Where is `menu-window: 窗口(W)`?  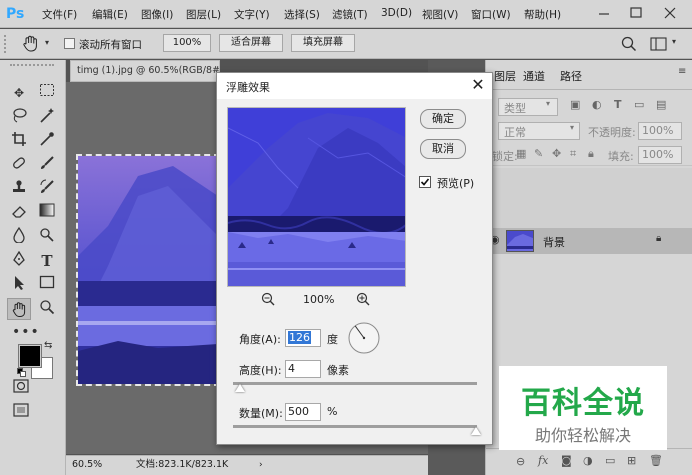 menu-window: 窗口(W) is located at coordinates (491, 14).